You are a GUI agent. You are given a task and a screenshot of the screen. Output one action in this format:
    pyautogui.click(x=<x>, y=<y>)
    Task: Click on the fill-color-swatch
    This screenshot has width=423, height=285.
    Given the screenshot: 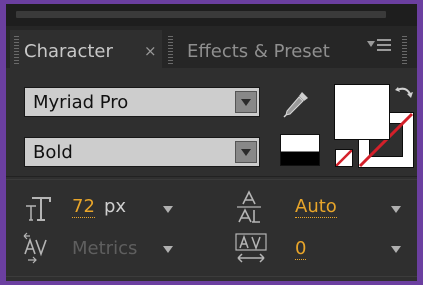 What is the action you would take?
    pyautogui.click(x=362, y=112)
    